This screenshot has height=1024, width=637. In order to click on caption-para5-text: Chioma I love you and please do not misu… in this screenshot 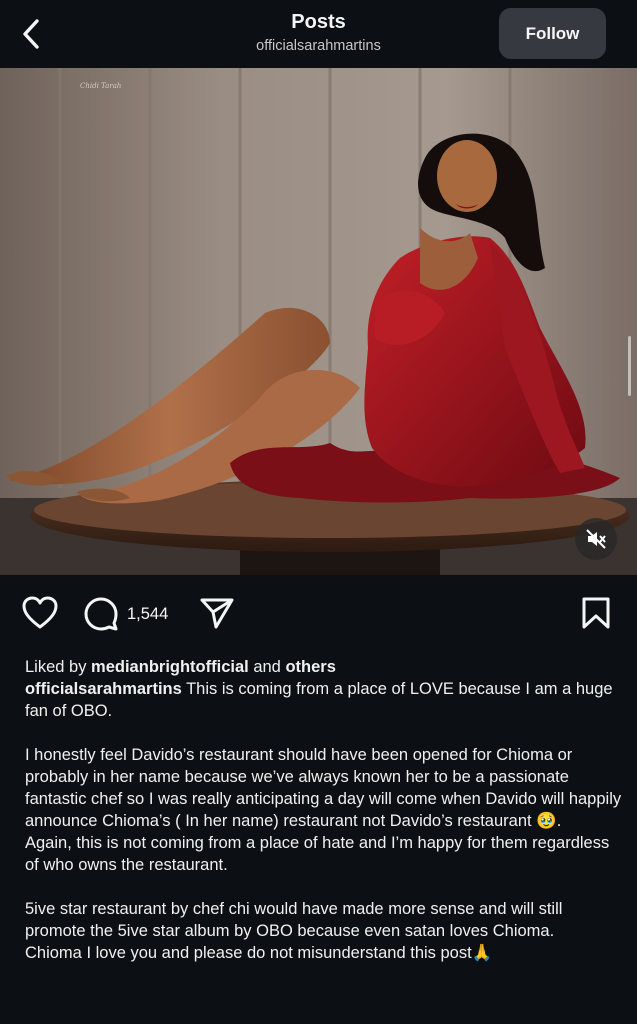, I will do `click(248, 953)`.